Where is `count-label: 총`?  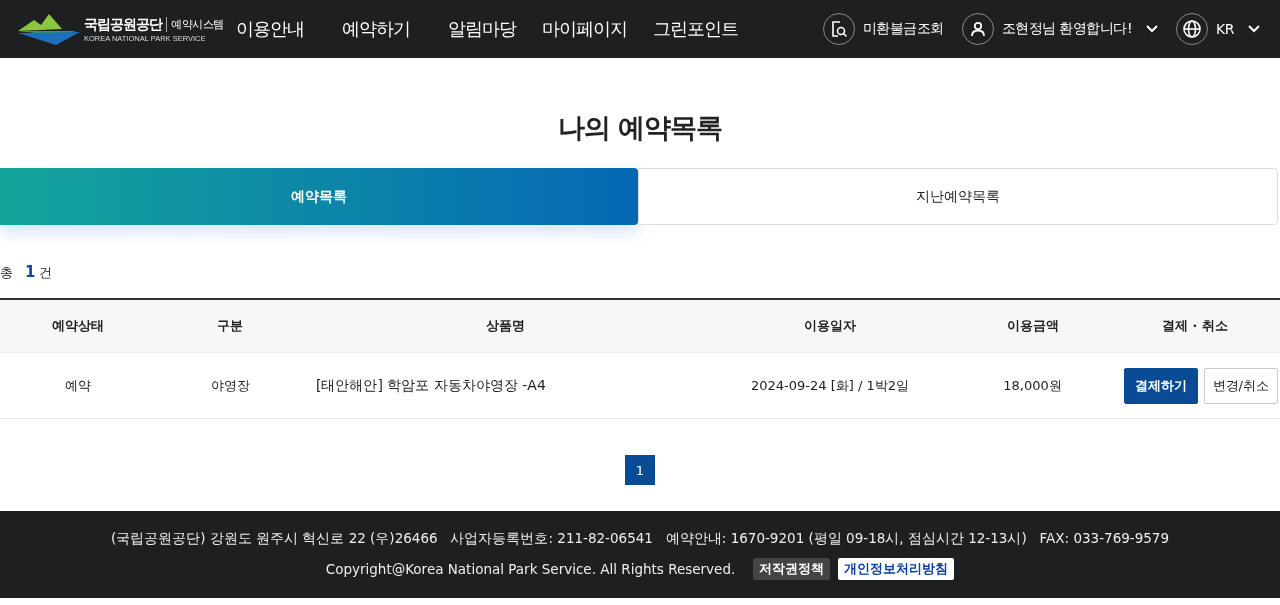 count-label: 총 is located at coordinates (6, 273).